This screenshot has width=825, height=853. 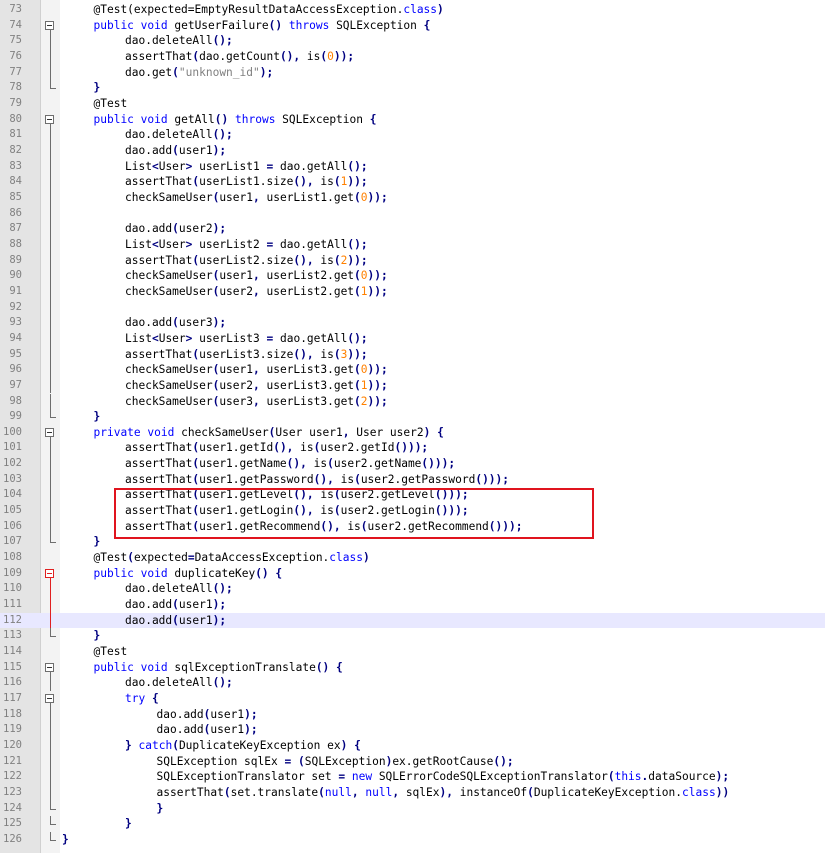 I want to click on code-text: checkSameUser(user1, userList1.get(0));, so click(x=256, y=198).